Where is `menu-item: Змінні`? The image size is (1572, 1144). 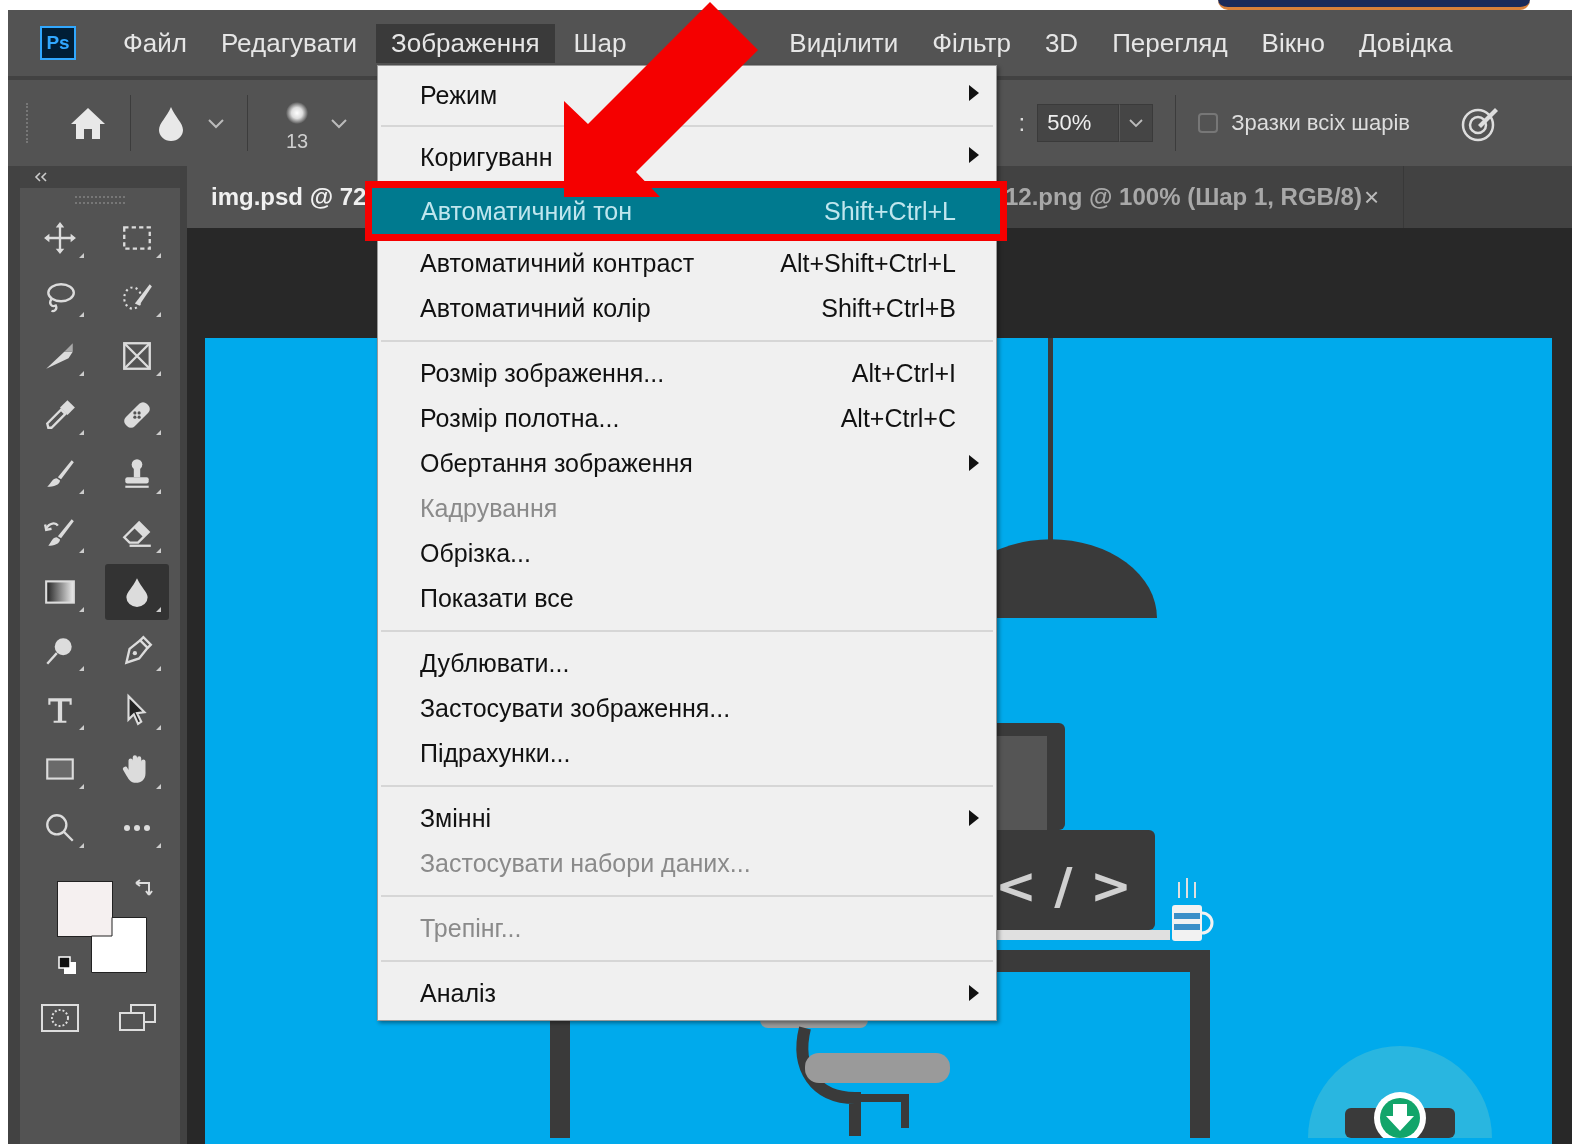
menu-item: Змінні is located at coordinates (687, 818).